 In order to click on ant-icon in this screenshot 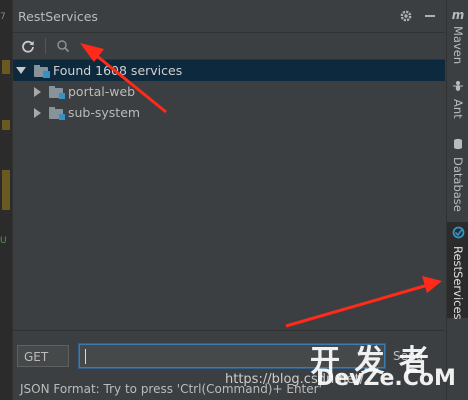, I will do `click(458, 87)`.